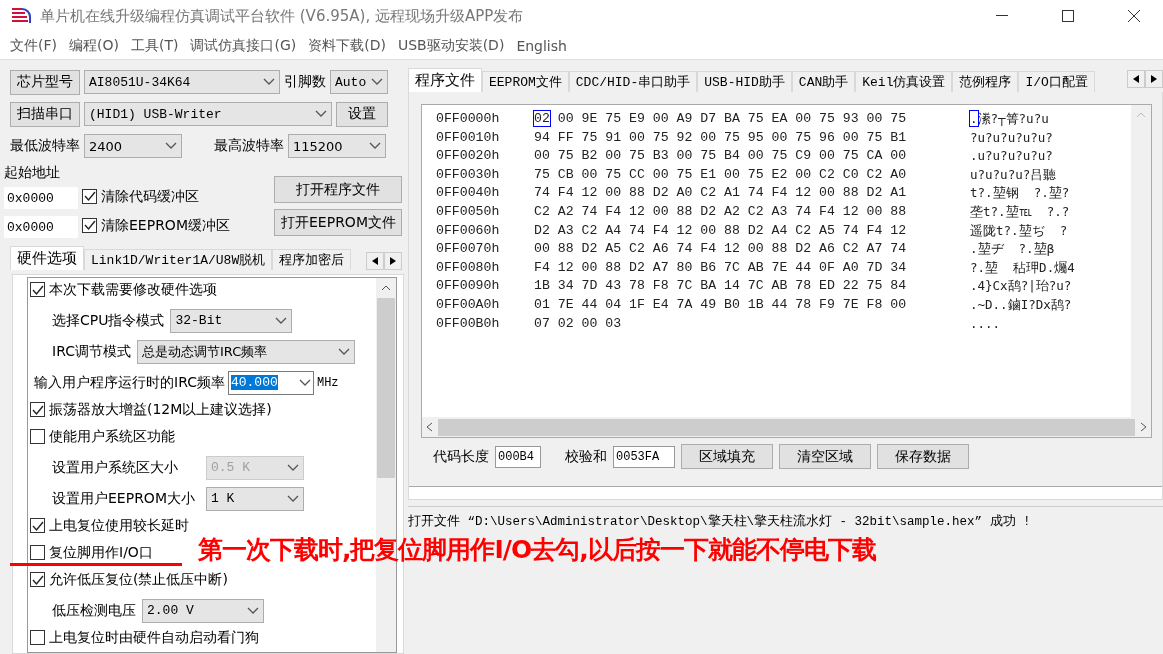 Image resolution: width=1163 pixels, height=654 pixels. Describe the element at coordinates (33, 45) in the screenshot. I see `menu-item: 文件(F)` at that location.